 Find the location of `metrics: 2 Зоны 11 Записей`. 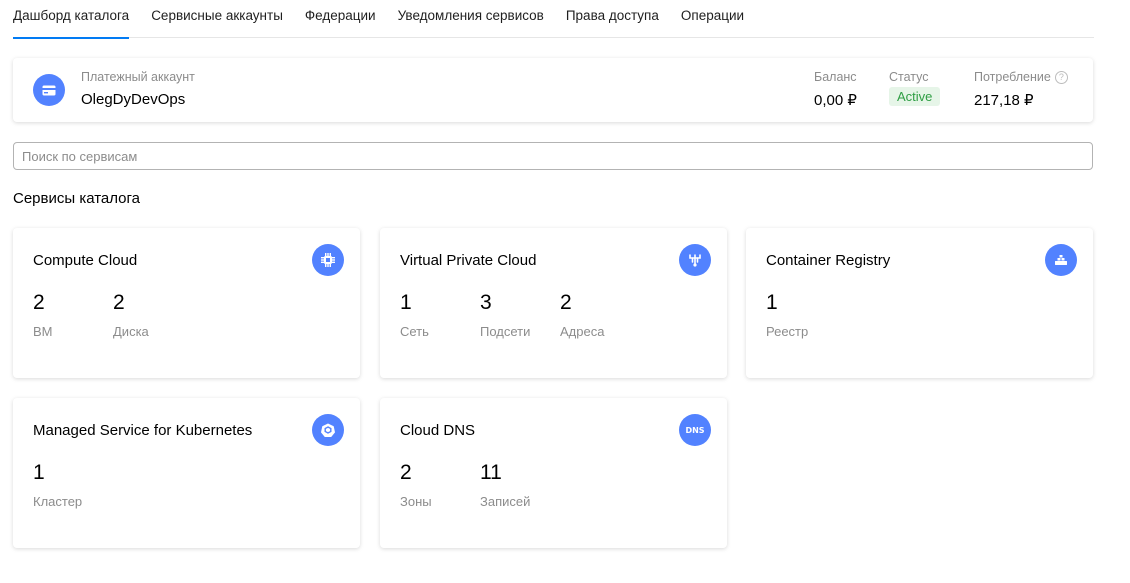

metrics: 2 Зоны 11 Записей is located at coordinates (480, 485).